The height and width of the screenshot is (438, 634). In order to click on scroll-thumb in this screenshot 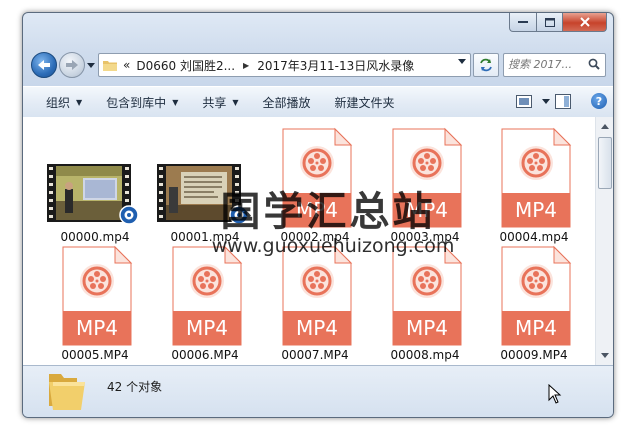, I will do `click(605, 163)`.